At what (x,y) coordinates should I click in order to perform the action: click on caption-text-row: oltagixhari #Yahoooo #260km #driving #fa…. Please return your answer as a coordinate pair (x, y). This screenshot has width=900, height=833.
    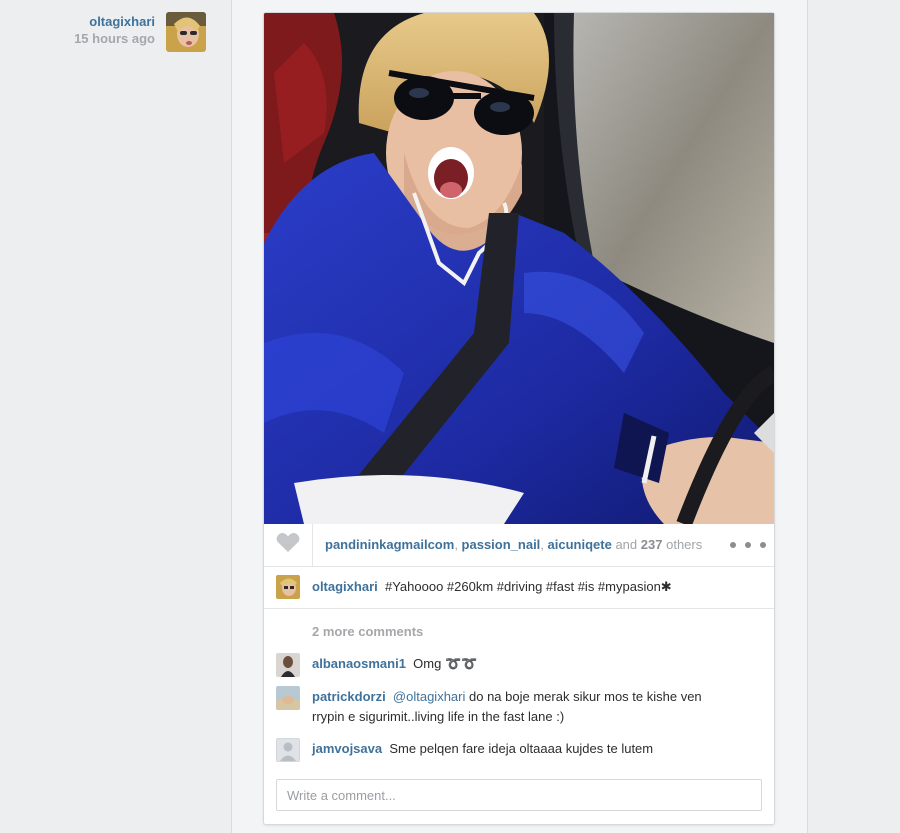
    Looking at the image, I should click on (492, 587).